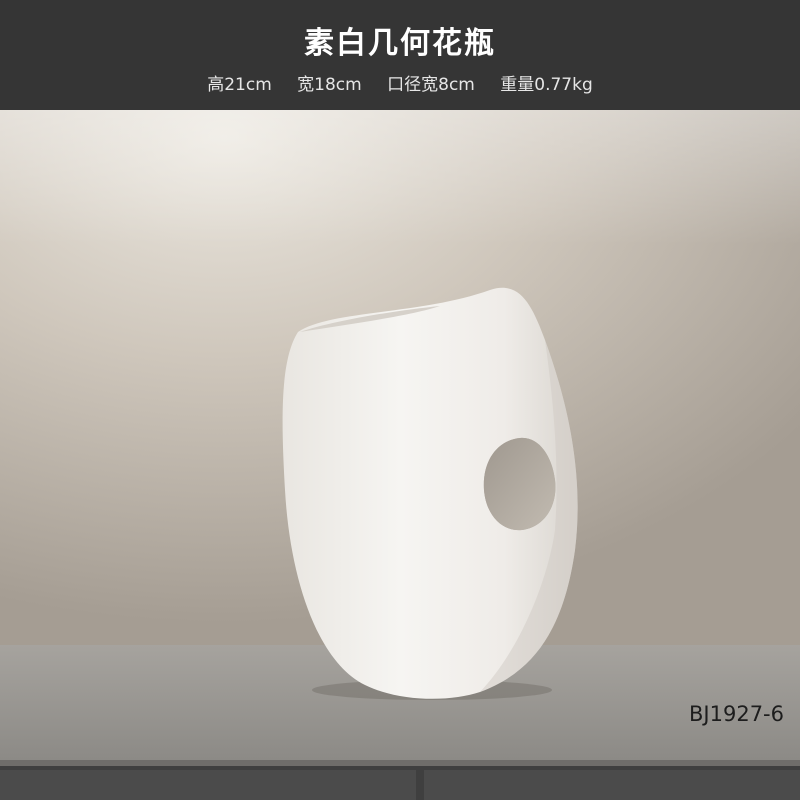 The image size is (800, 800). Describe the element at coordinates (400, 763) in the screenshot. I see `shelf-edge` at that location.